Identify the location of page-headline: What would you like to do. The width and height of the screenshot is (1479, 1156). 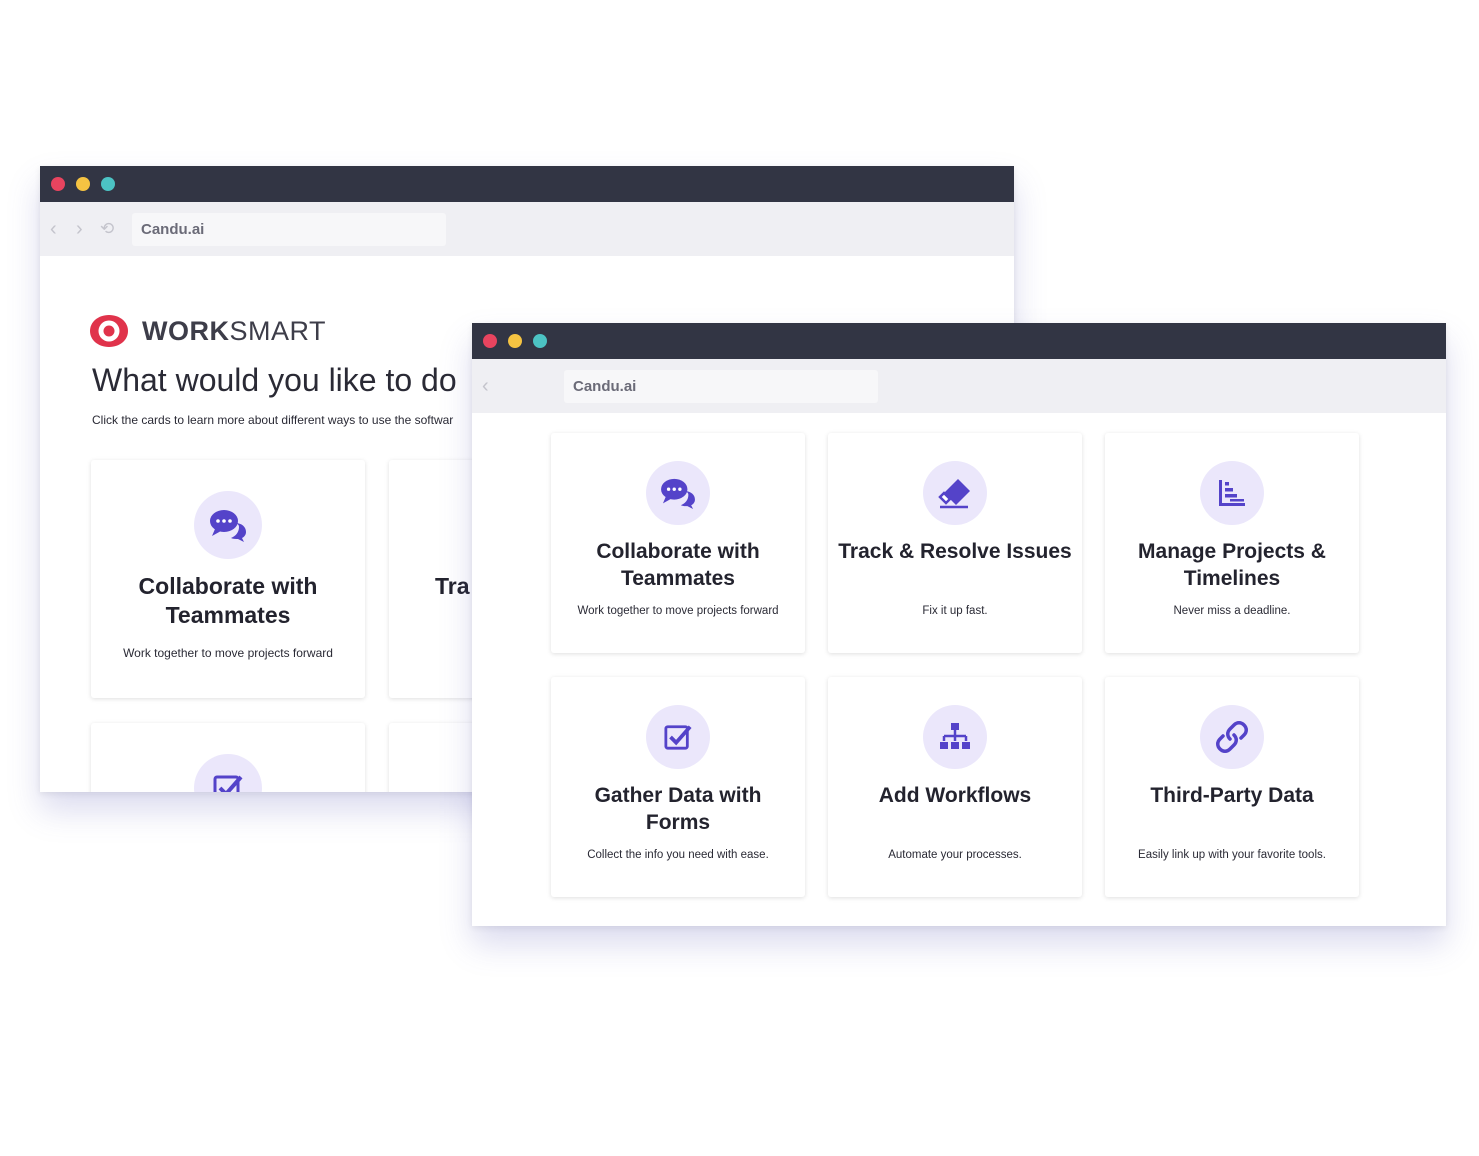
(274, 380).